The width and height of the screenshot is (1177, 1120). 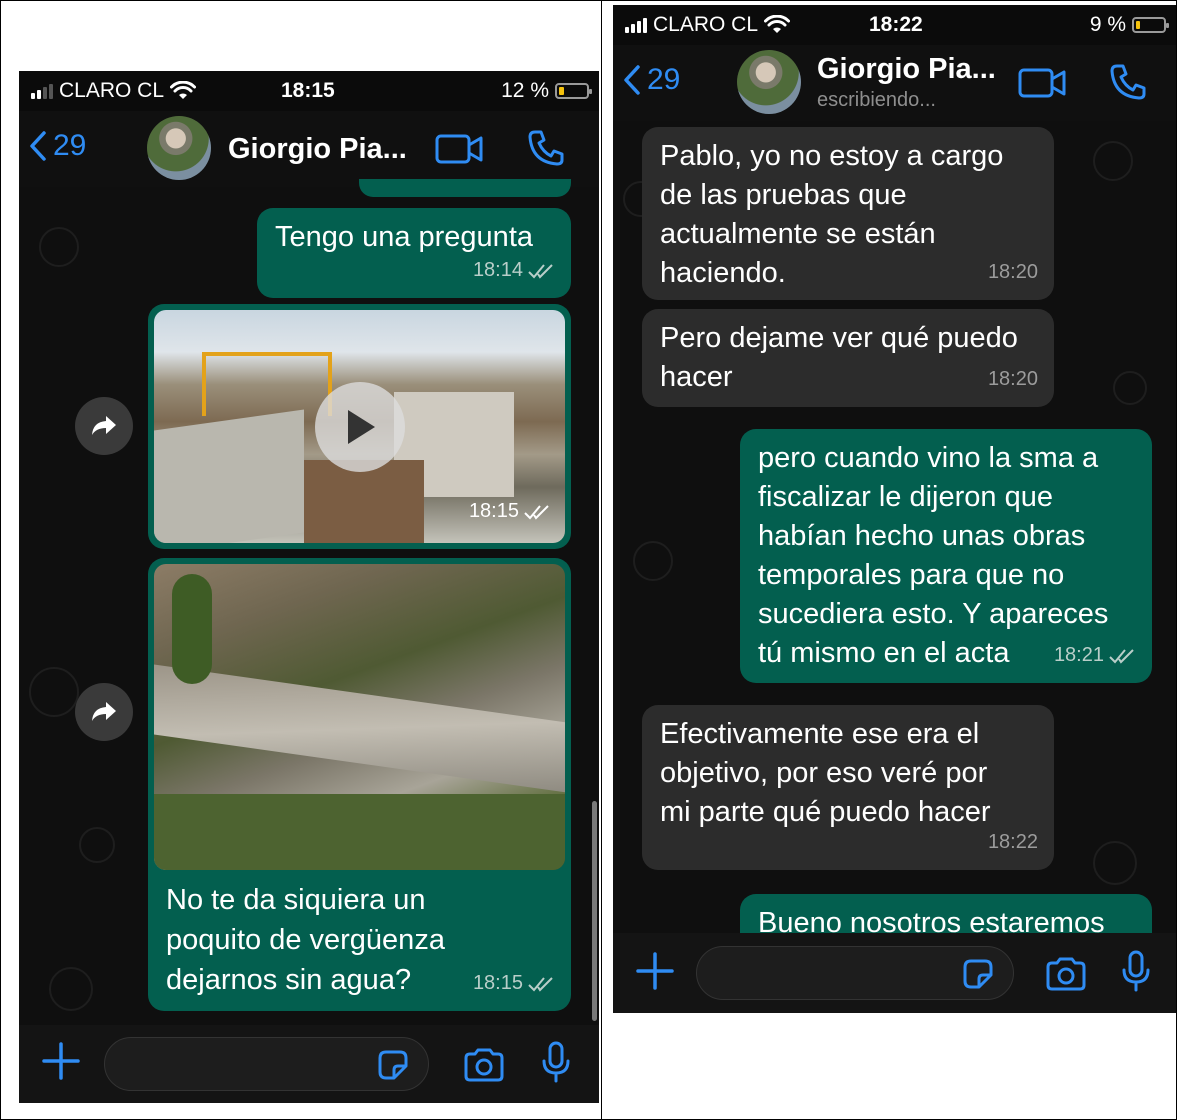 I want to click on battery-percent: 12 %, so click(x=525, y=90).